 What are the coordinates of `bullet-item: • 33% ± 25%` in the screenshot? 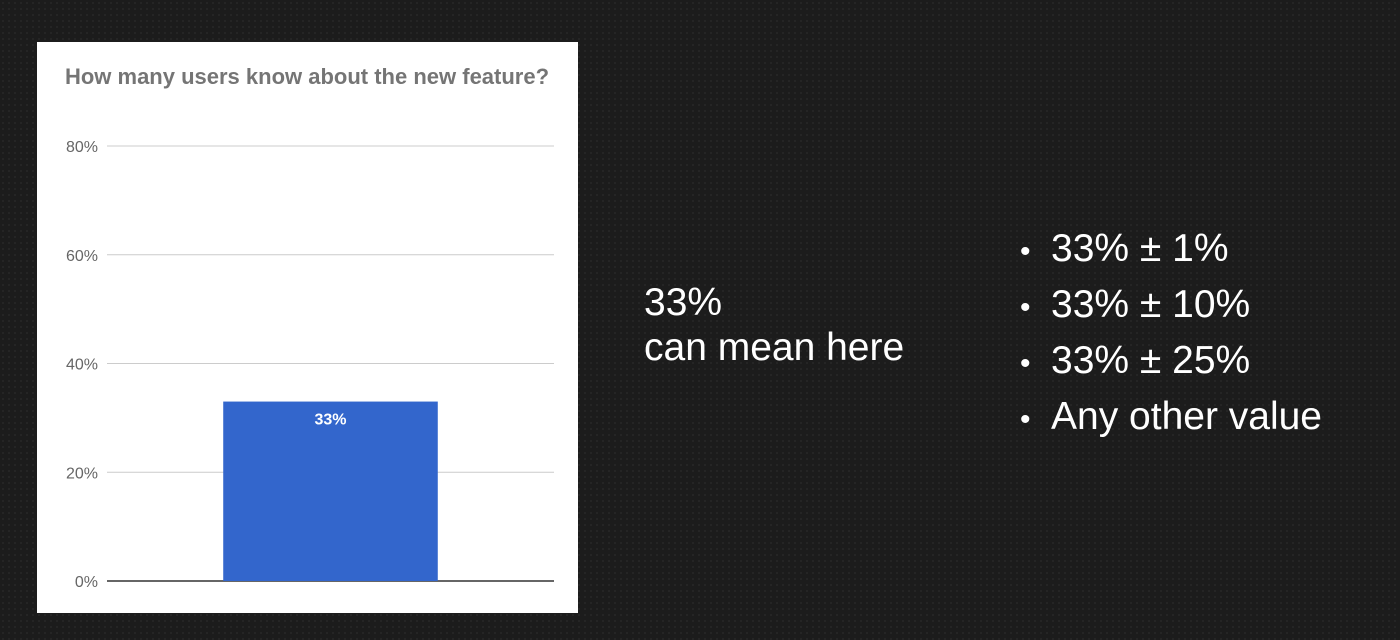 It's located at (1171, 362).